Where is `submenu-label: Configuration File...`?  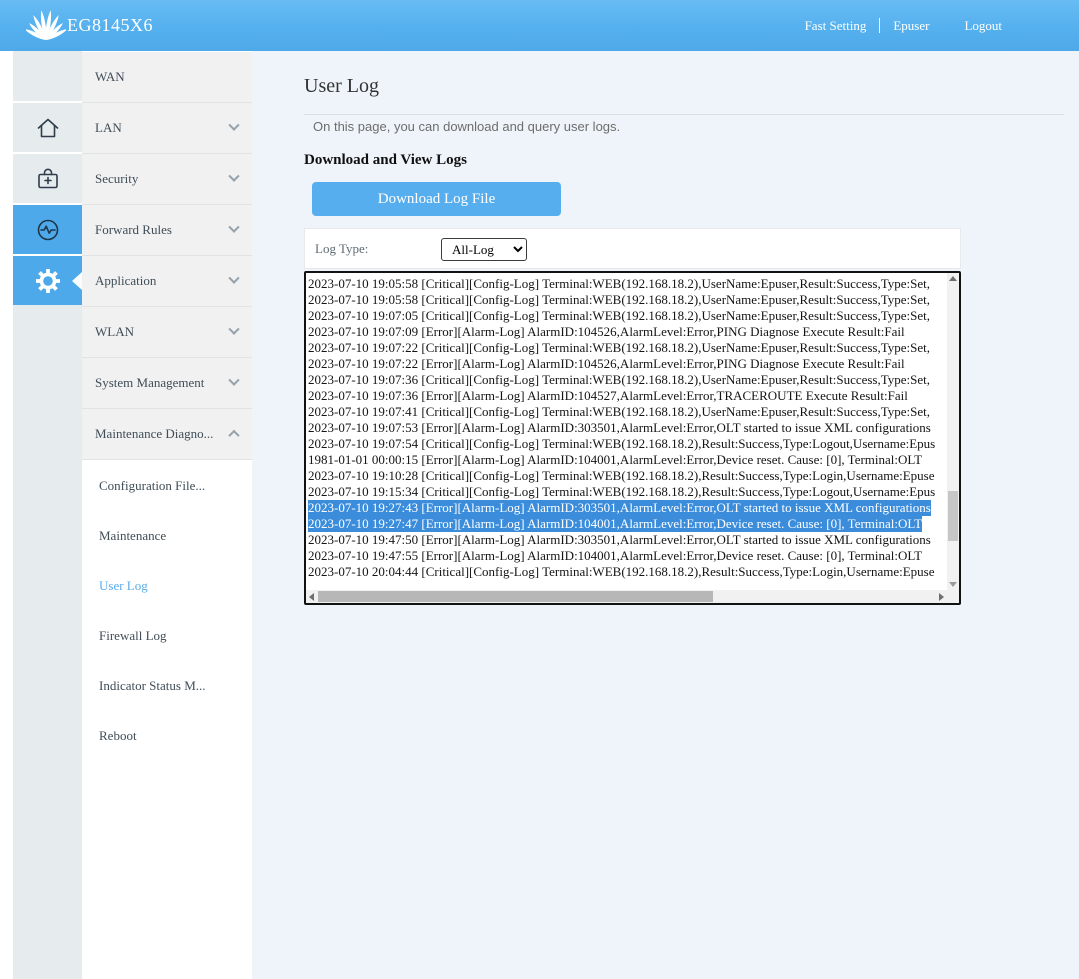 submenu-label: Configuration File... is located at coordinates (152, 485).